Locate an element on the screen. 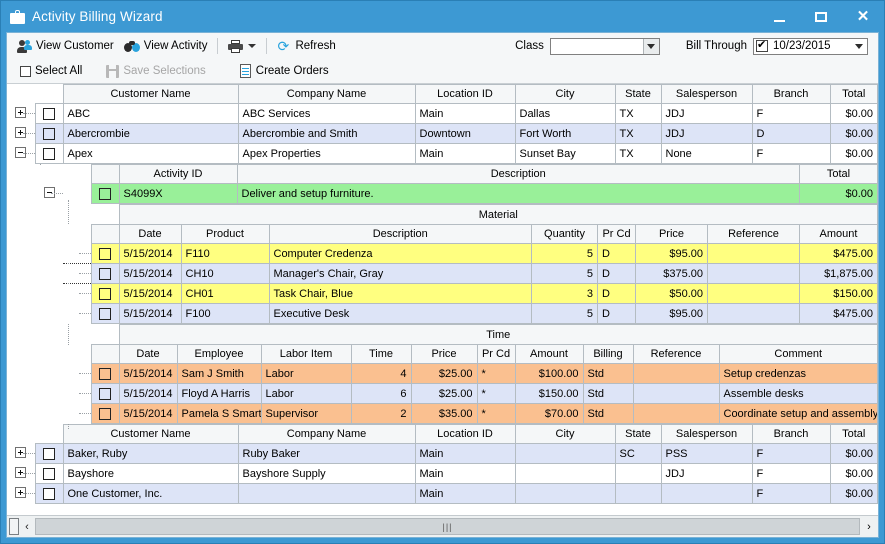  scroll-left-button: ‹ is located at coordinates (27, 526).